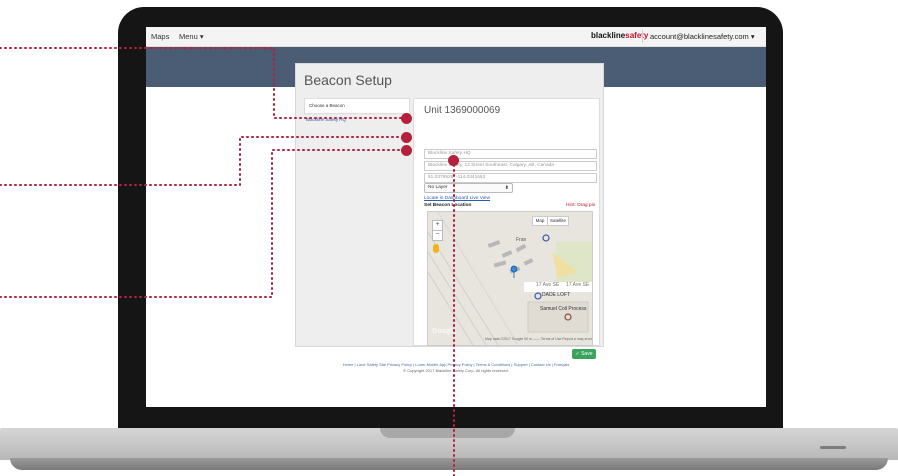 The image size is (898, 476). Describe the element at coordinates (406, 150) in the screenshot. I see `callout-pin-coordinates` at that location.